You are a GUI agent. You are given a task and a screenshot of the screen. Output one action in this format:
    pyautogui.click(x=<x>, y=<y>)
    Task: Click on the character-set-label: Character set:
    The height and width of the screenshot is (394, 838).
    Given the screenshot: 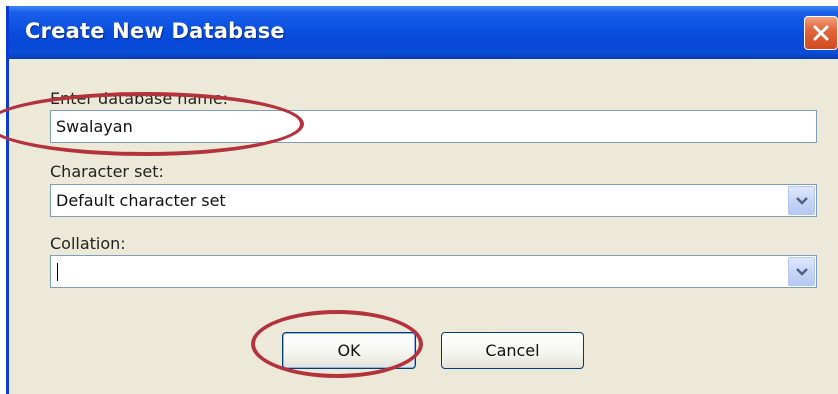 What is the action you would take?
    pyautogui.click(x=107, y=171)
    